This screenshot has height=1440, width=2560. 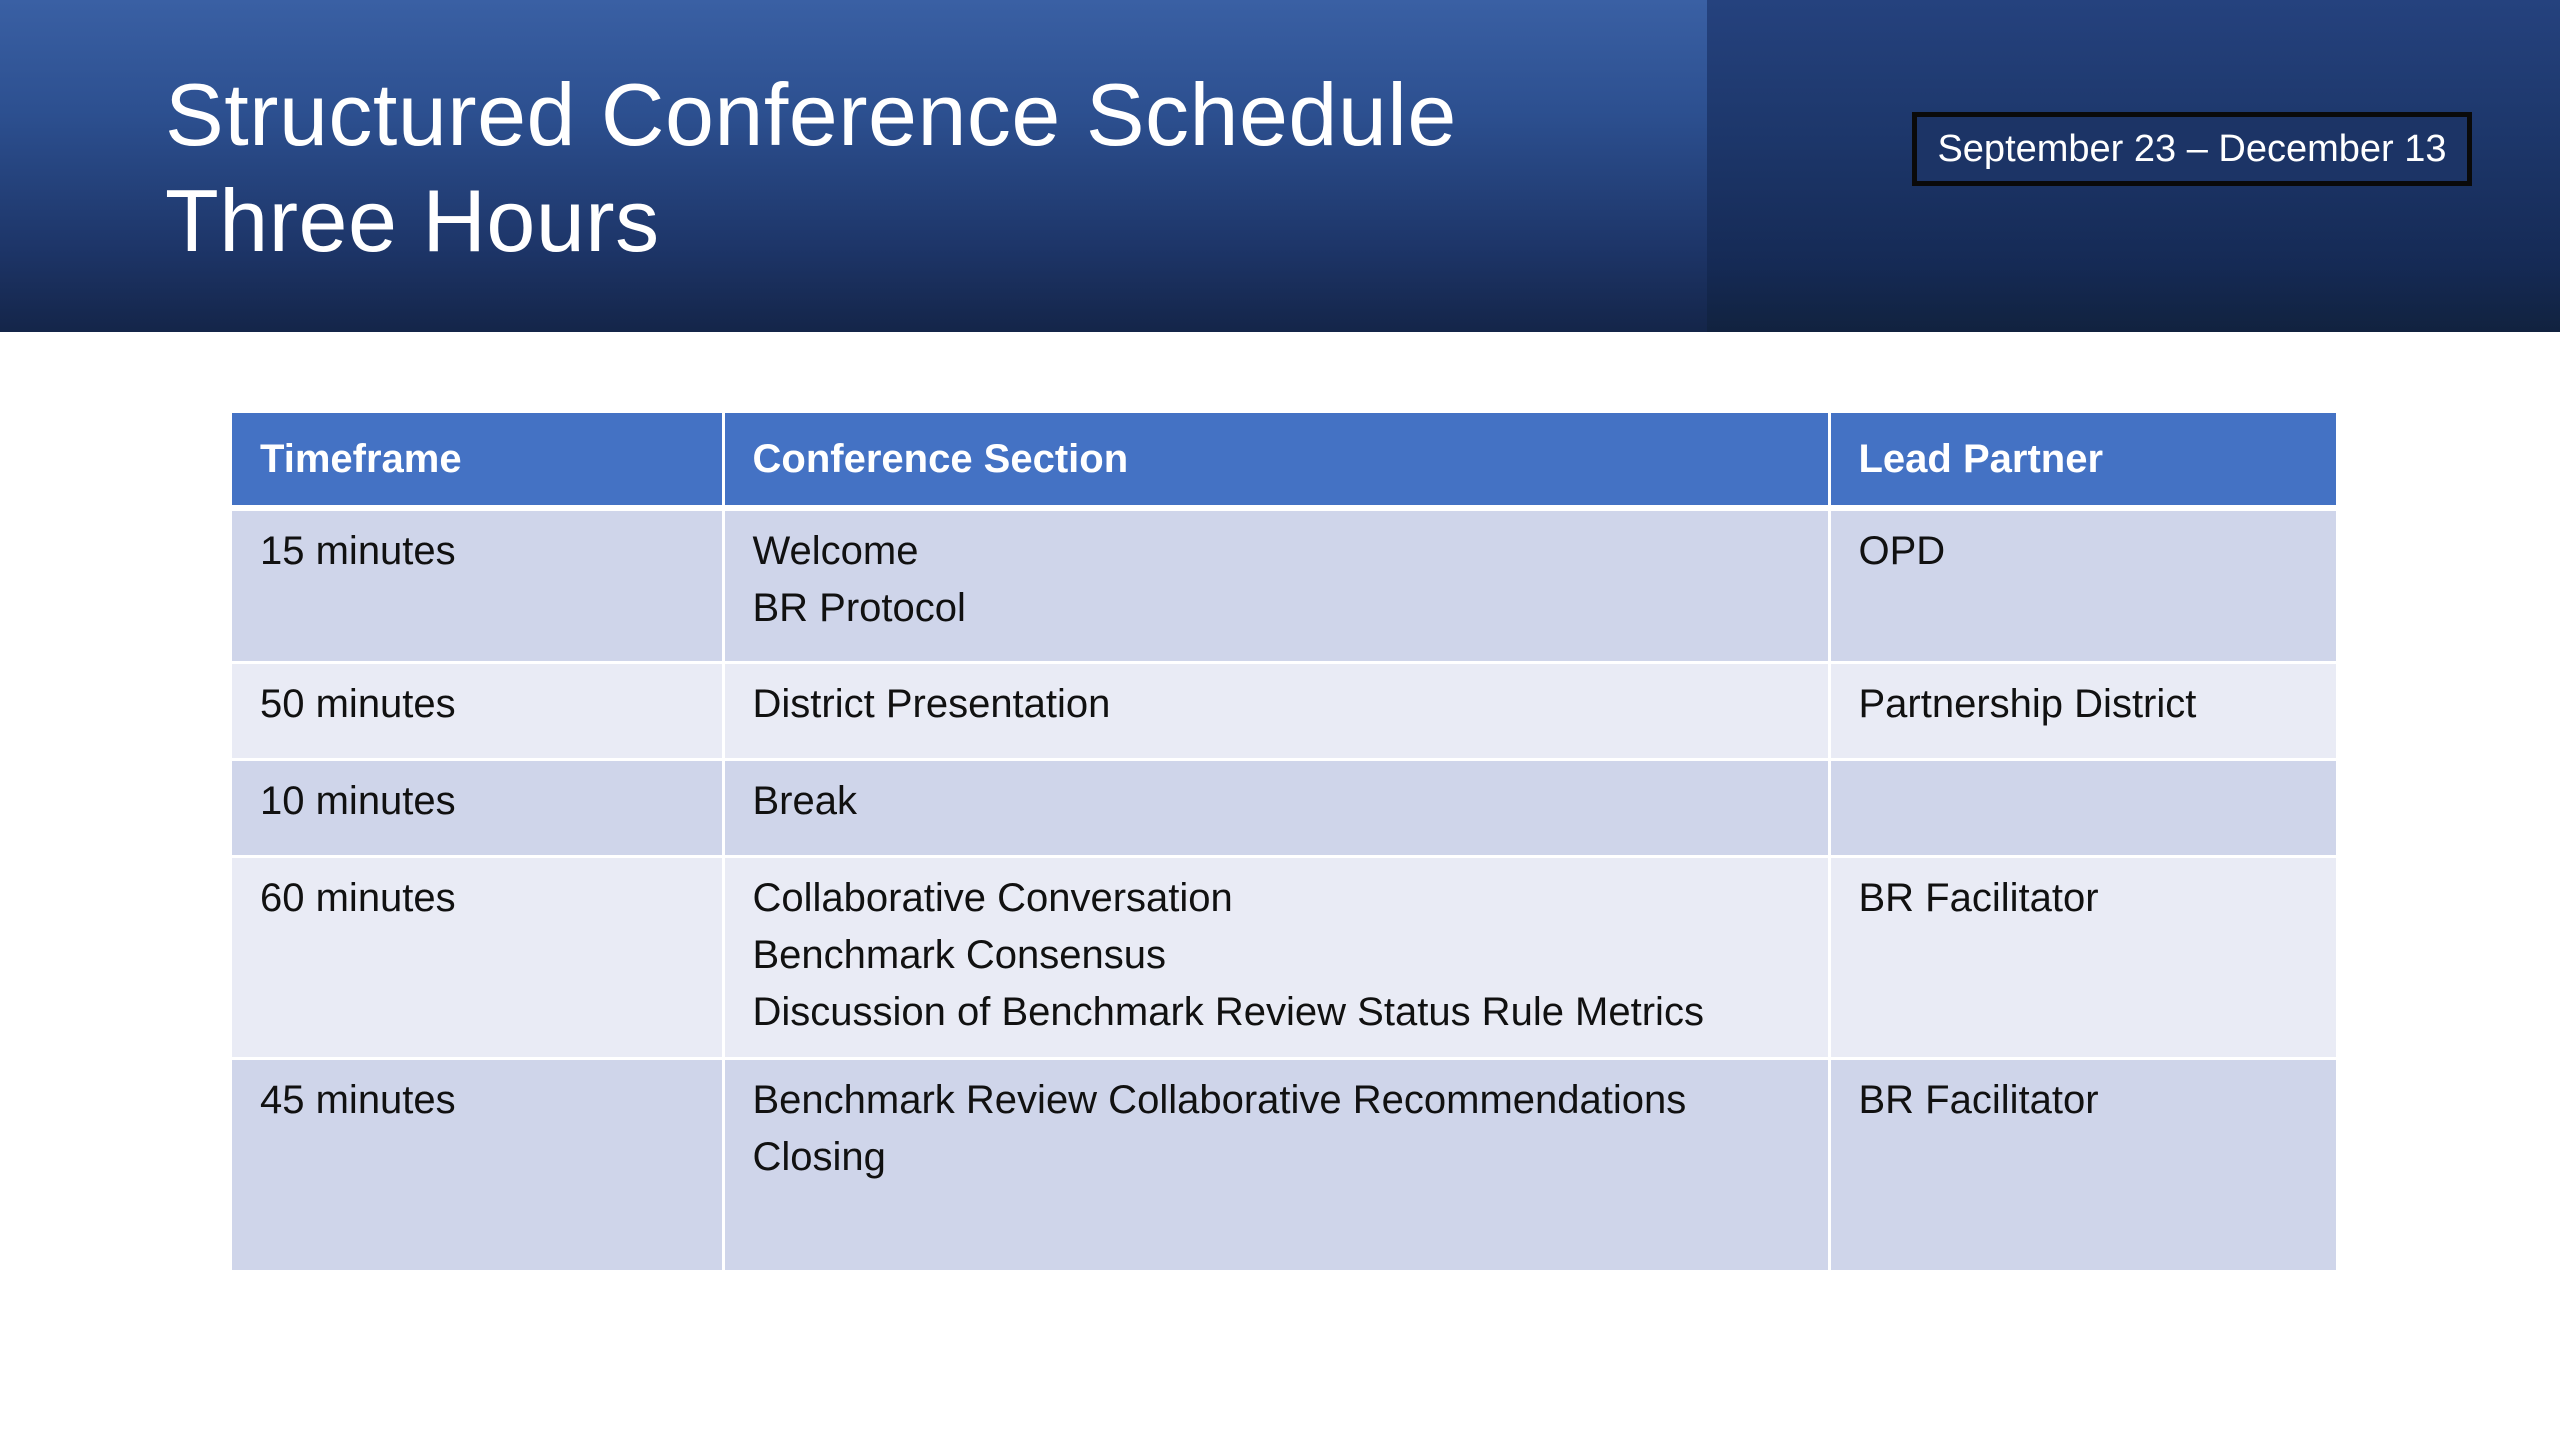 I want to click on timeframe-cell: 60 minutes, so click(x=477, y=956).